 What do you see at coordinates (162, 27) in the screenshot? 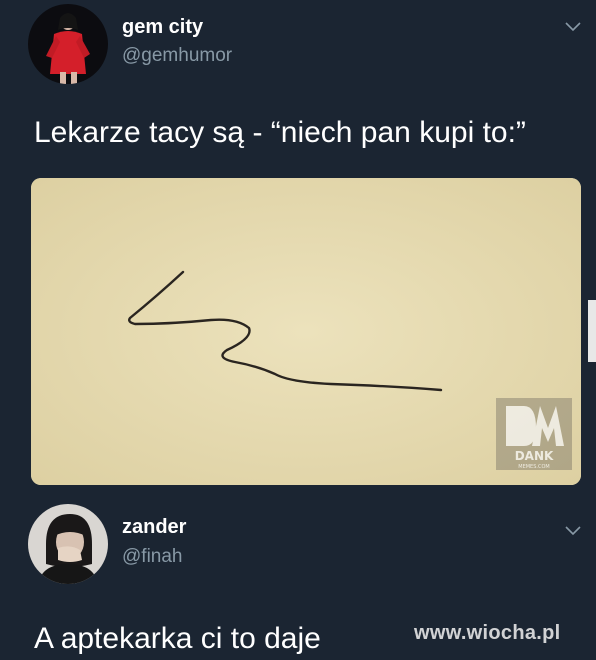
I see `display-name: gem city` at bounding box center [162, 27].